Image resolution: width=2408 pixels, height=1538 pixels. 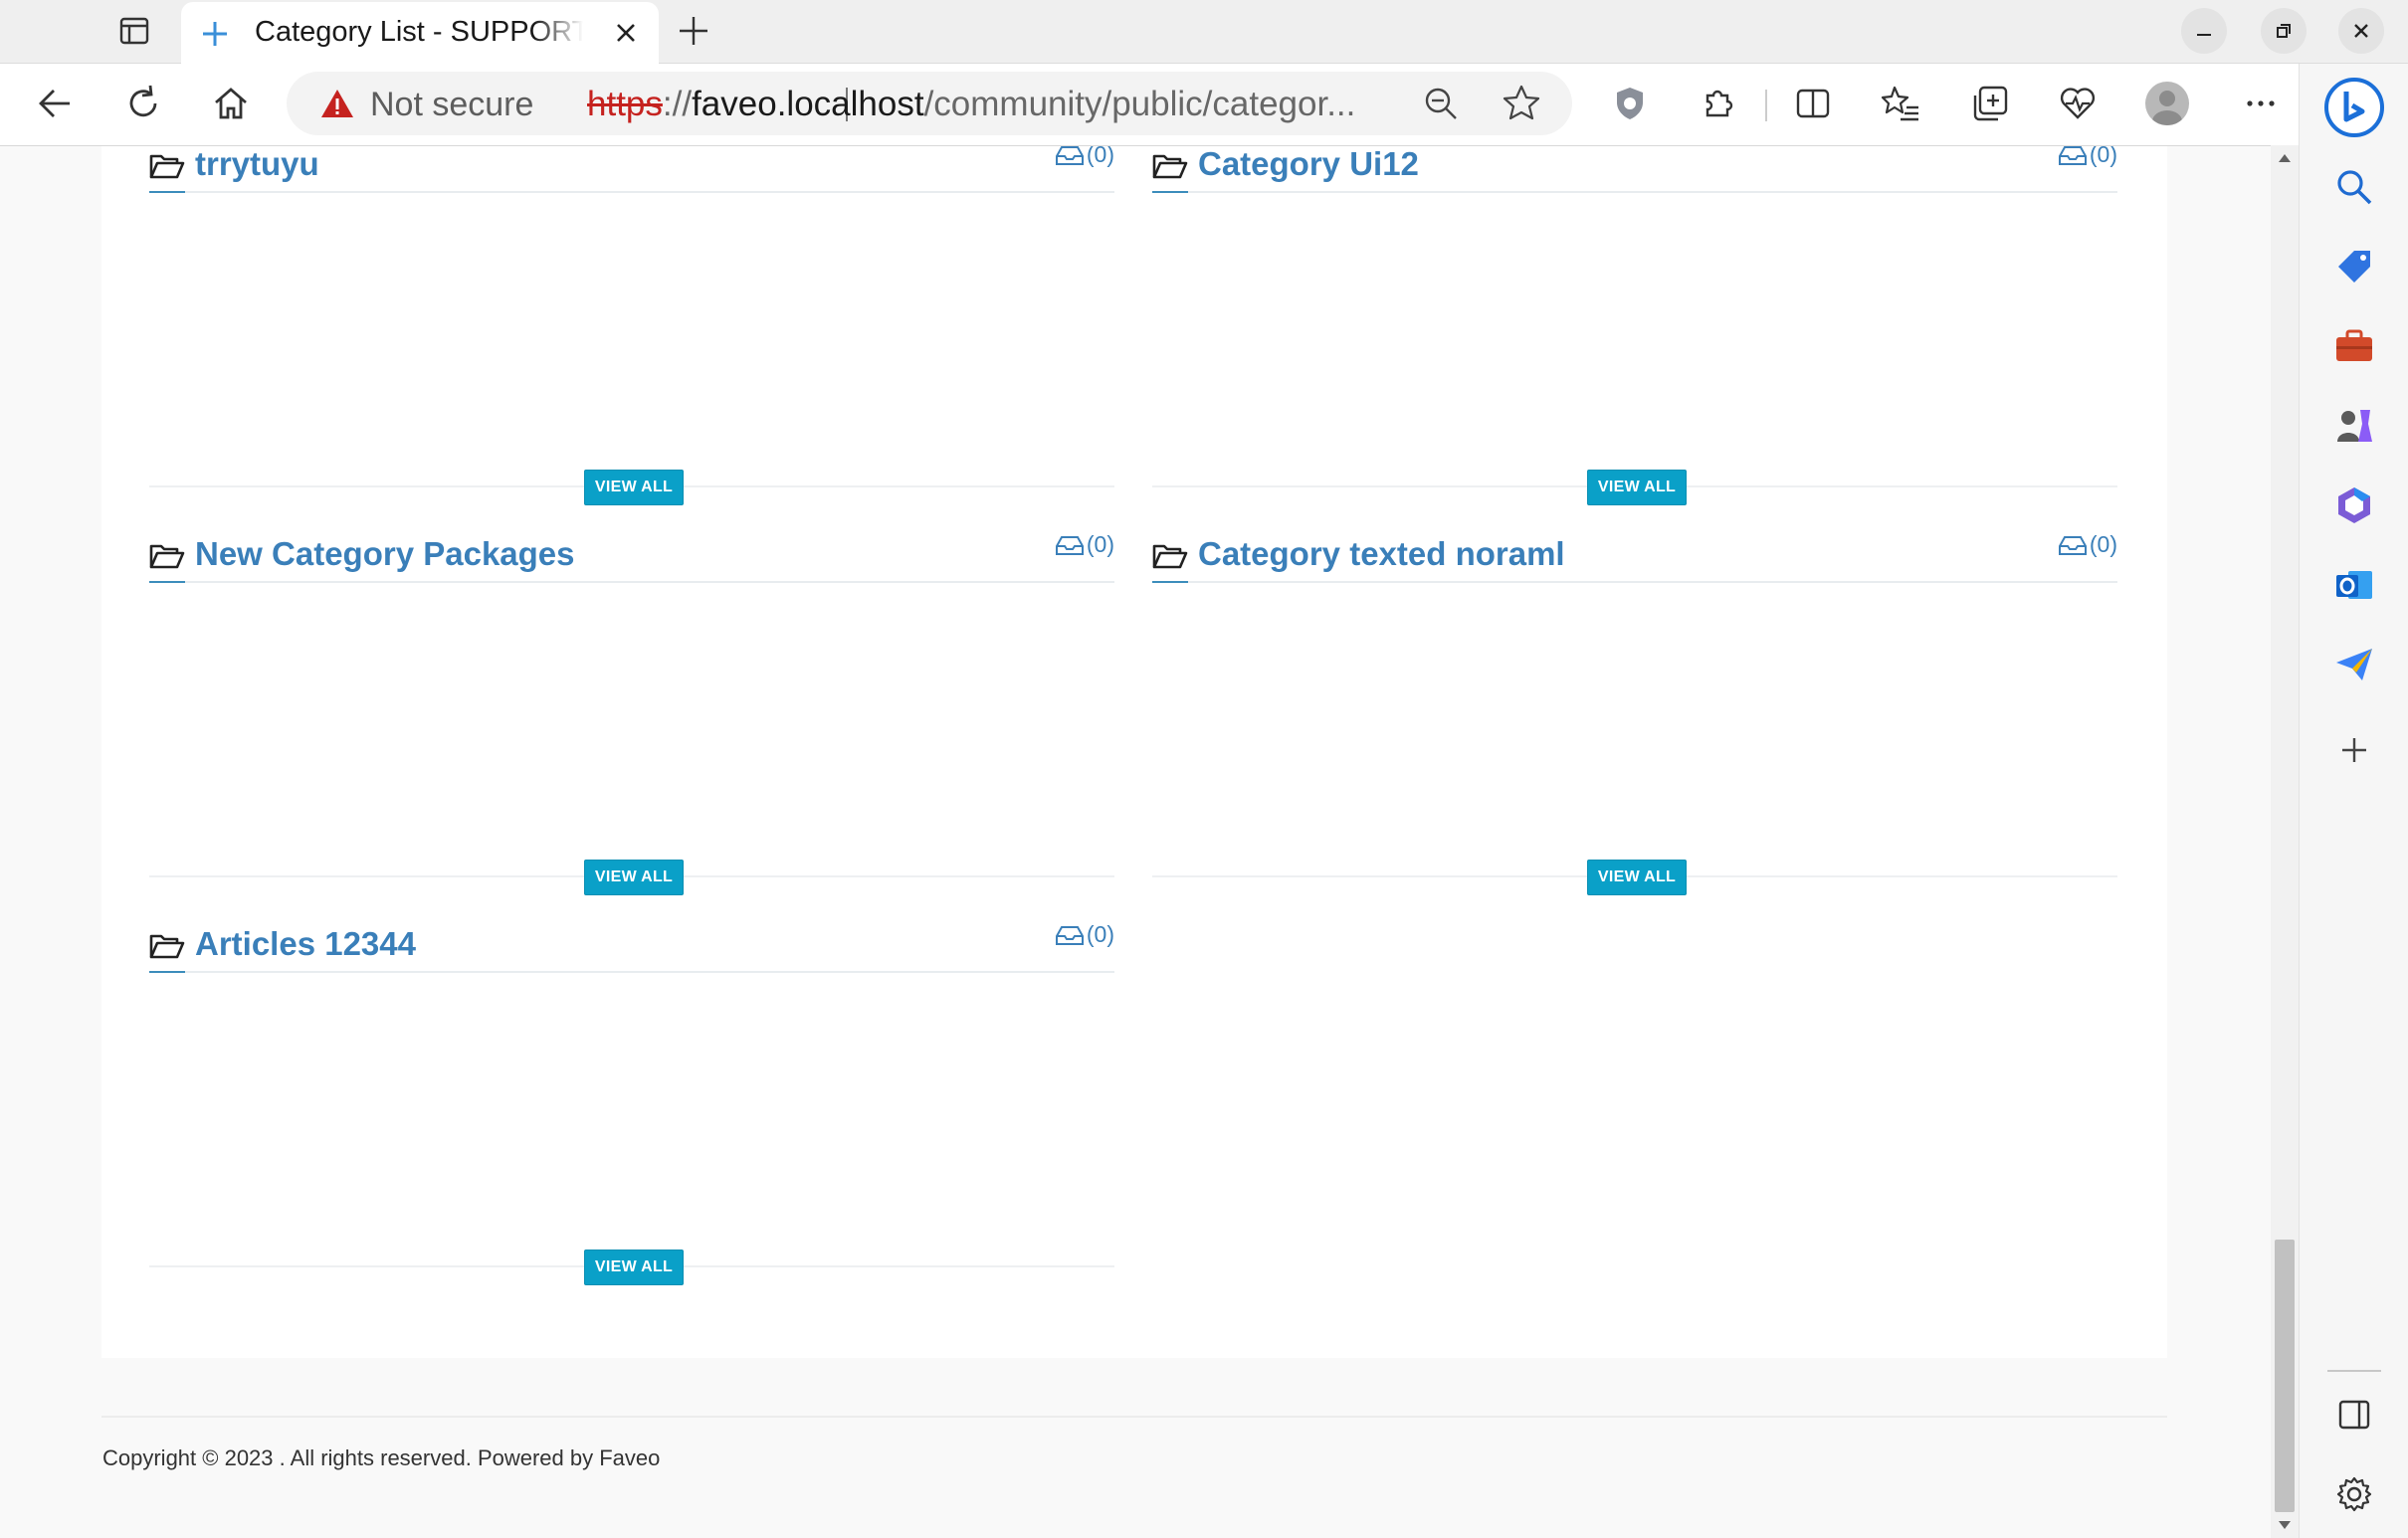 I want to click on tools-briefcase-icon, so click(x=2354, y=346).